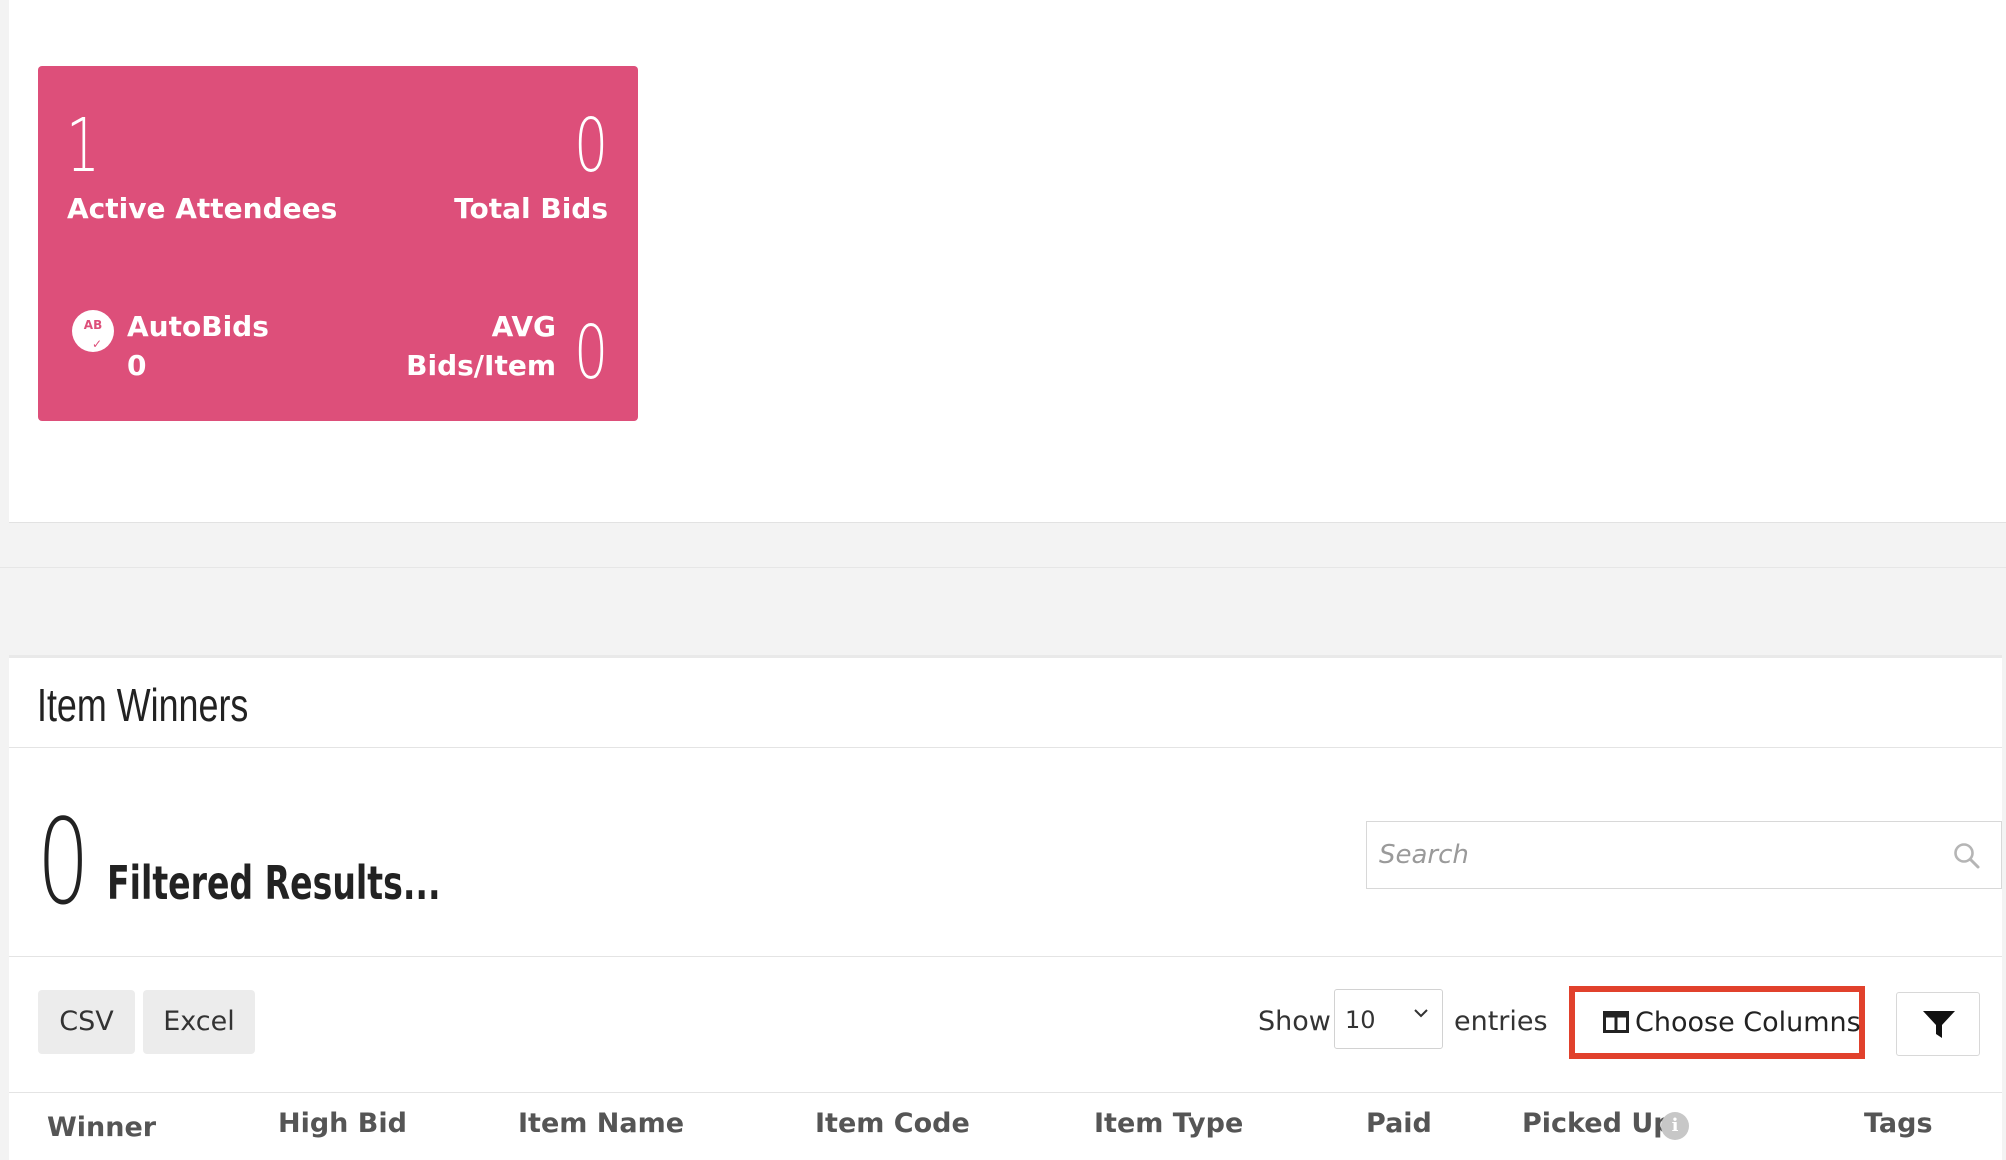 This screenshot has width=2006, height=1160. I want to click on choose-columns-button: Choose Columns, so click(1717, 1022).